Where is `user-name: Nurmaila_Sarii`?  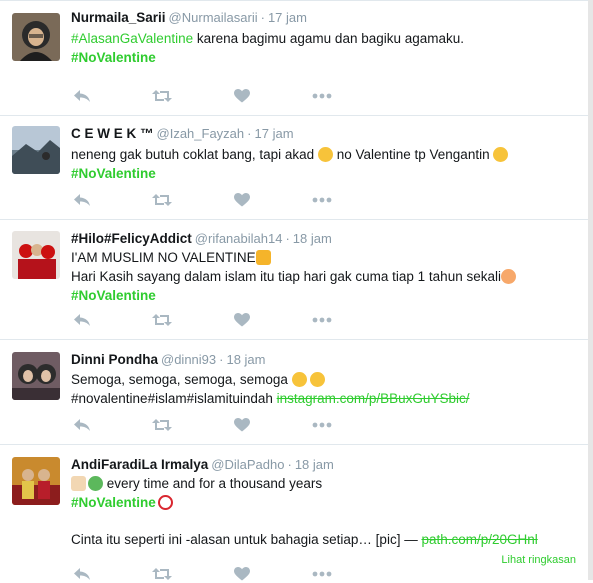
user-name: Nurmaila_Sarii is located at coordinates (118, 17).